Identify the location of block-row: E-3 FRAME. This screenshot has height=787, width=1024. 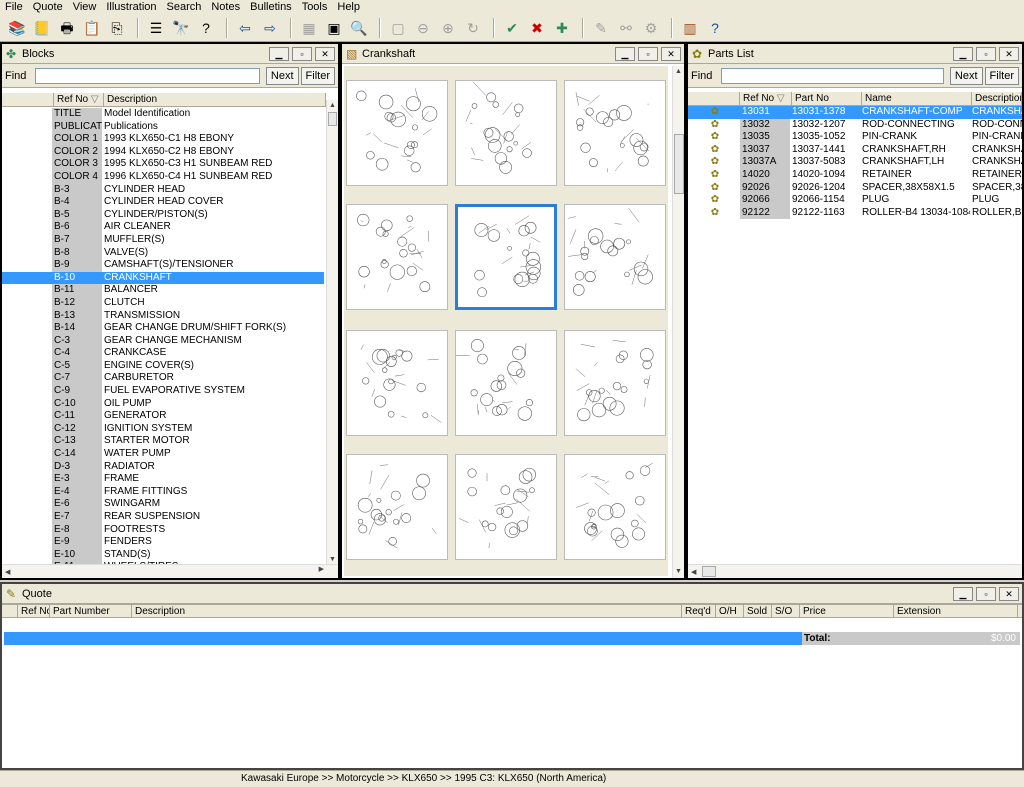
(163, 479).